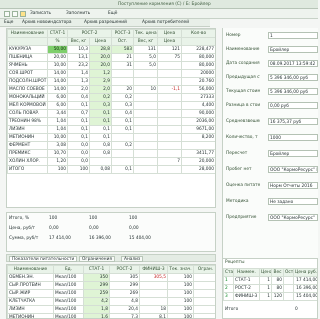 This screenshot has width=320, height=319. Describe the element at coordinates (78, 14) in the screenshot. I see `fill-button: Заполнить` at that location.